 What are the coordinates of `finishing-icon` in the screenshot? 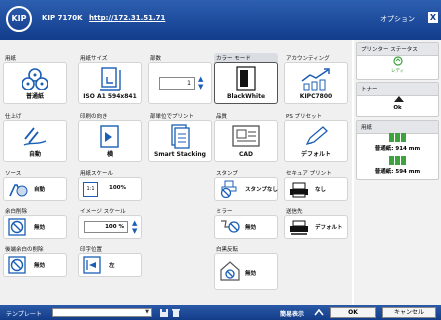 It's located at (35, 136).